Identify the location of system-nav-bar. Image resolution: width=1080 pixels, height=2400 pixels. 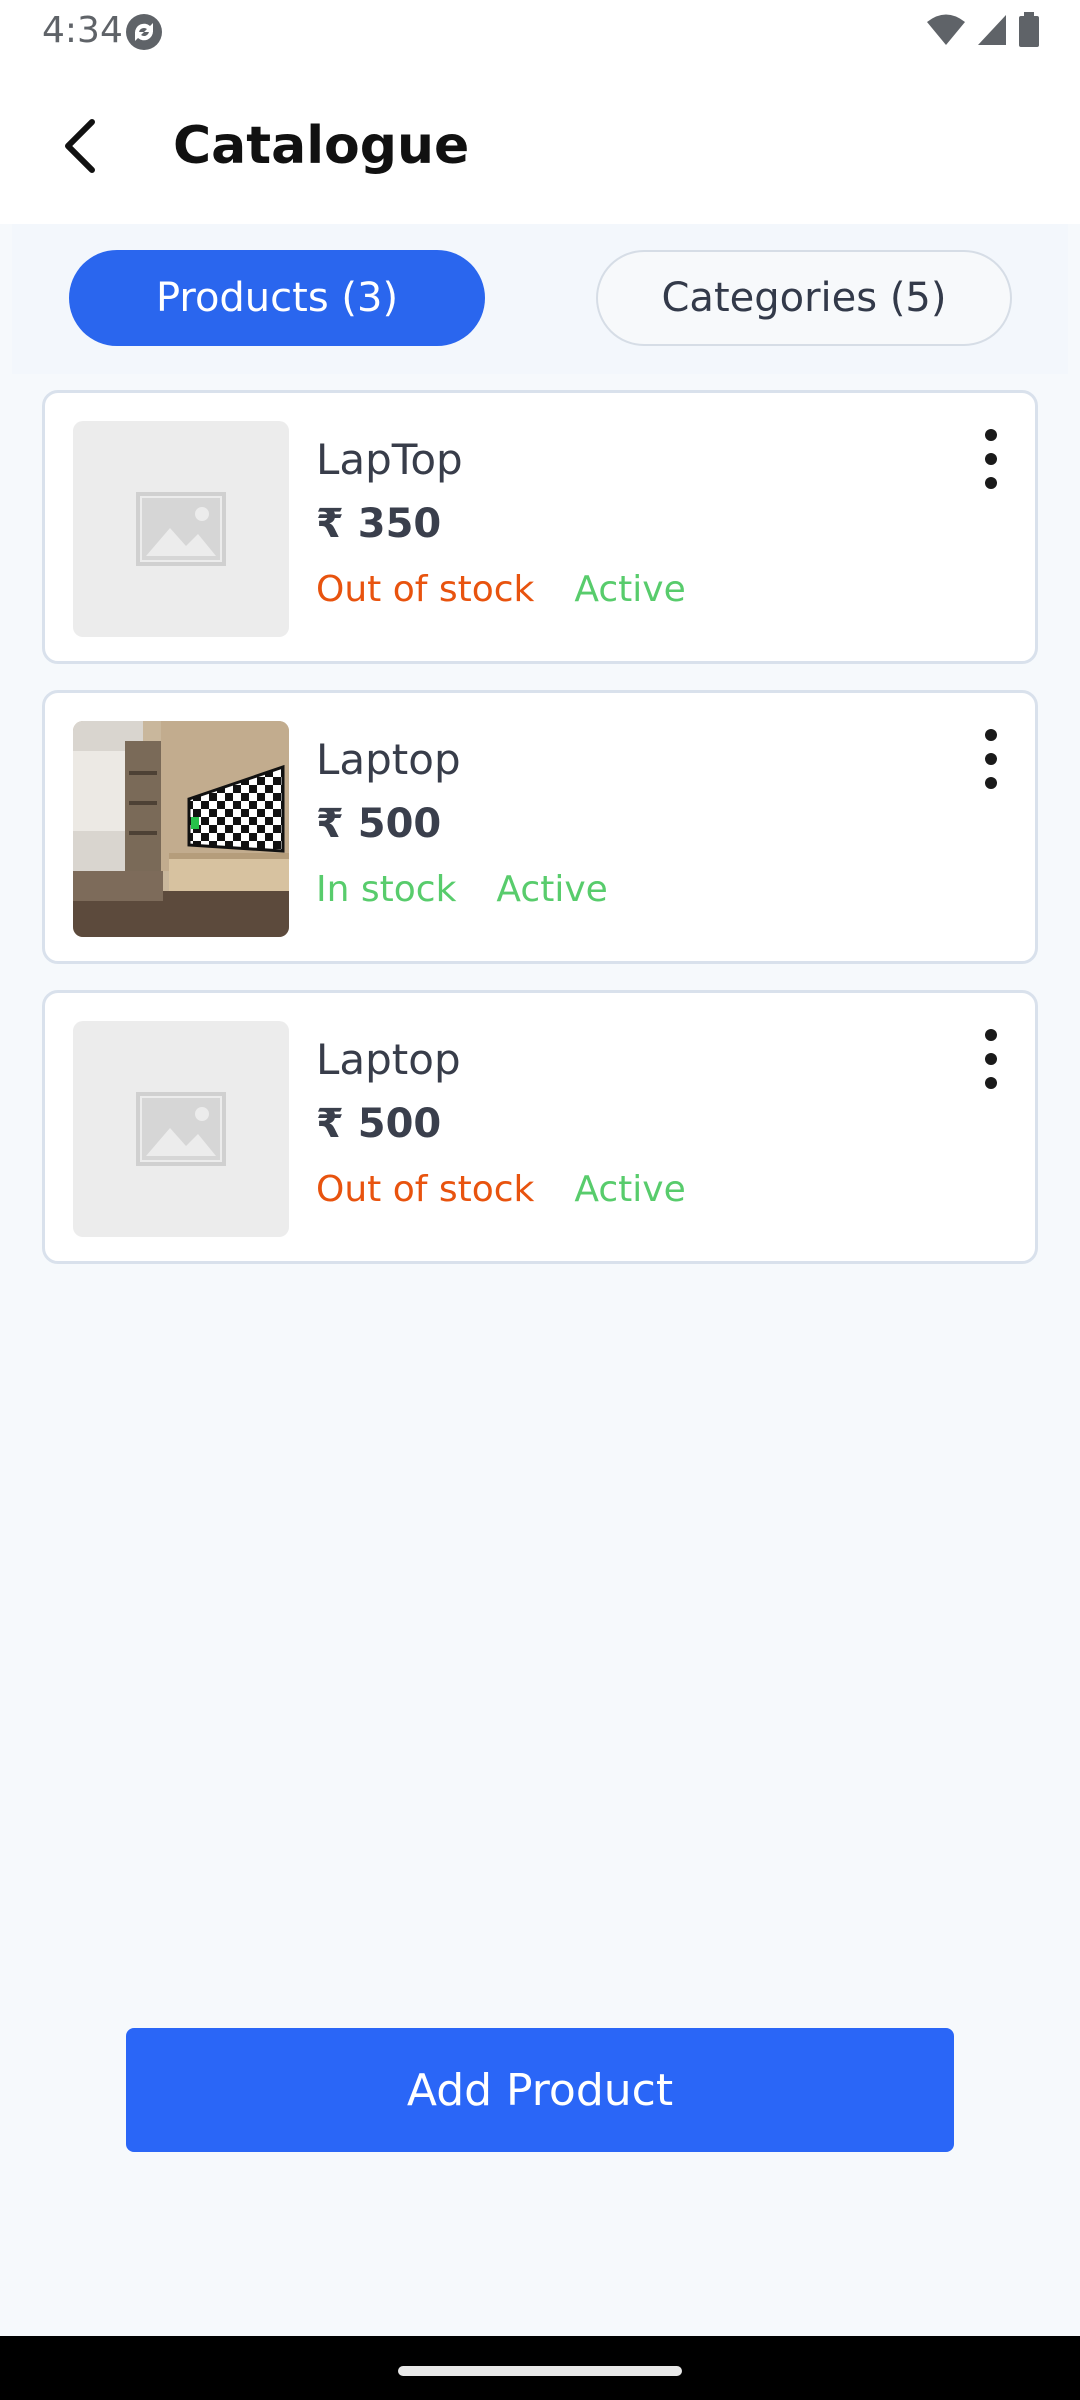
(540, 2368).